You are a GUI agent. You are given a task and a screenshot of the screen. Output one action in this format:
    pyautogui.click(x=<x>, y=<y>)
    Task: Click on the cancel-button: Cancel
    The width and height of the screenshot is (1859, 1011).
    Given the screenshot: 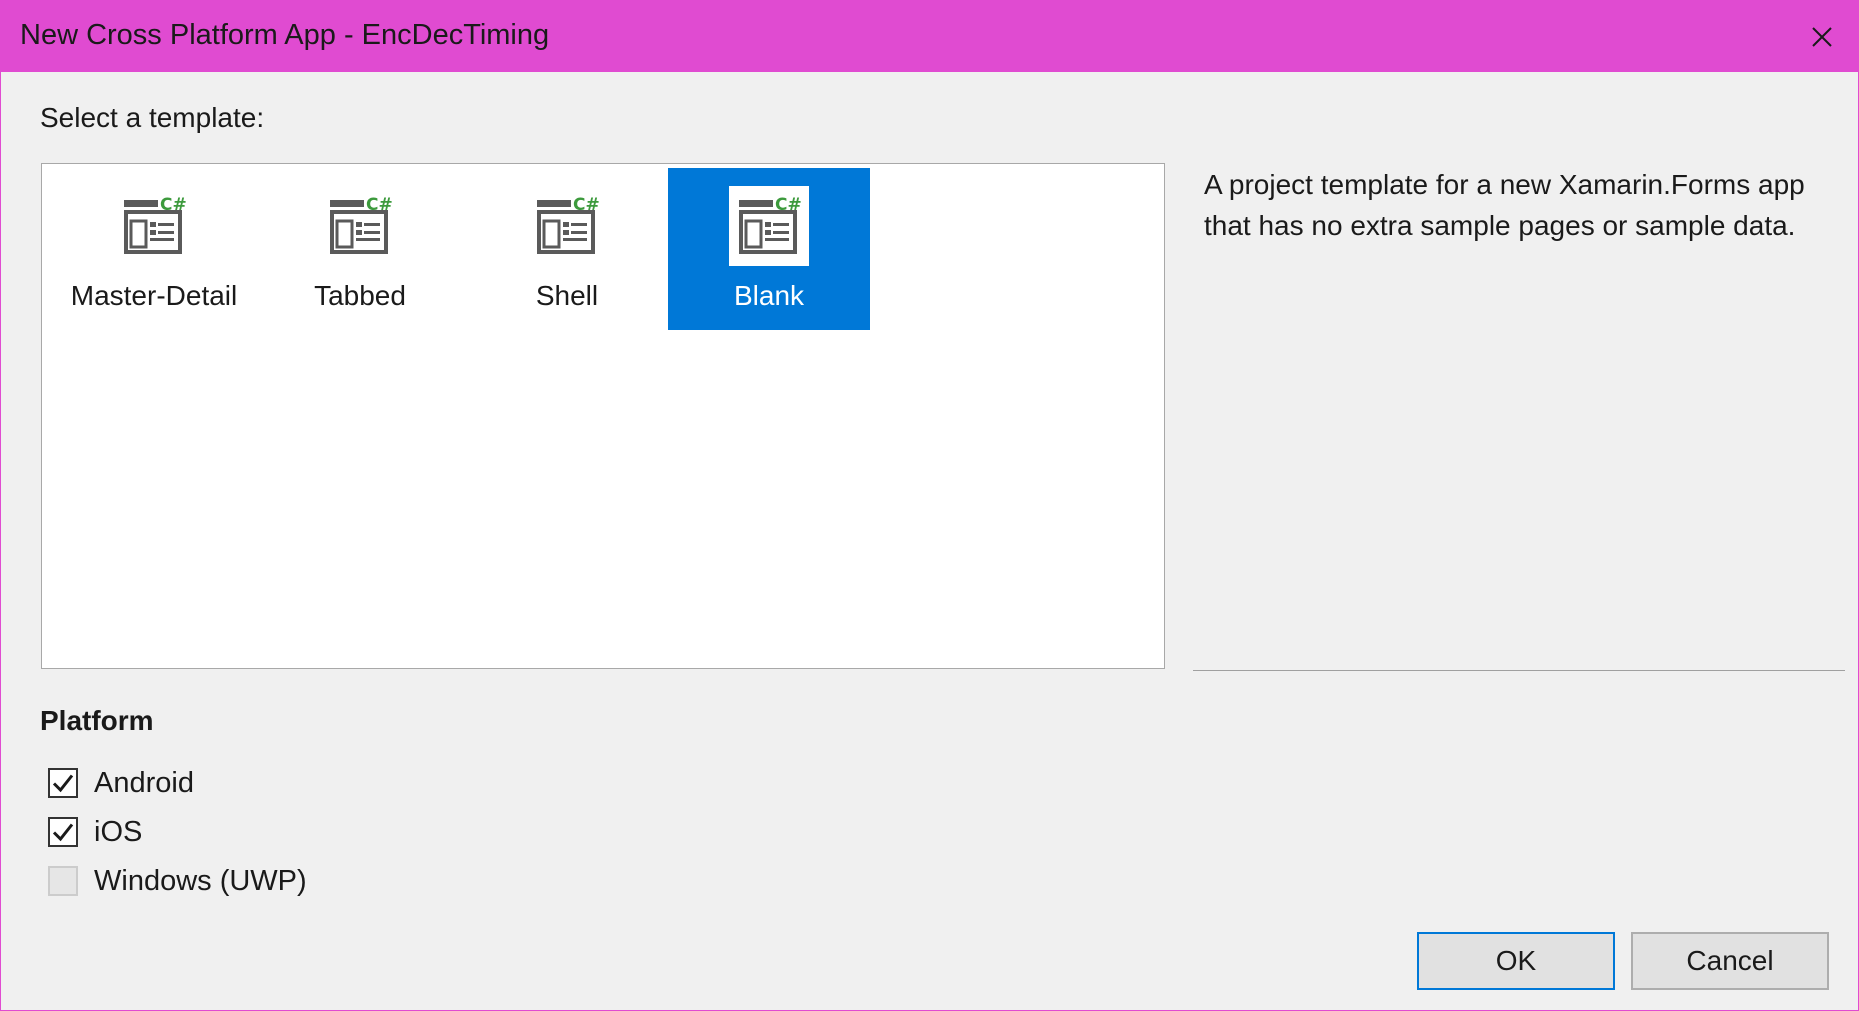 What is the action you would take?
    pyautogui.click(x=1730, y=961)
    